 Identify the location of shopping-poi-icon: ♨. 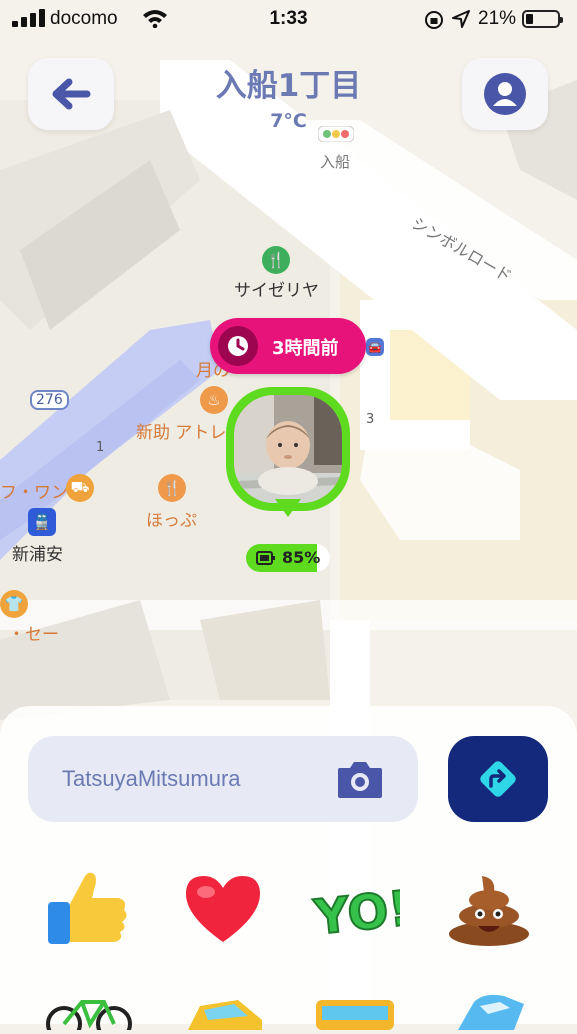
(214, 400).